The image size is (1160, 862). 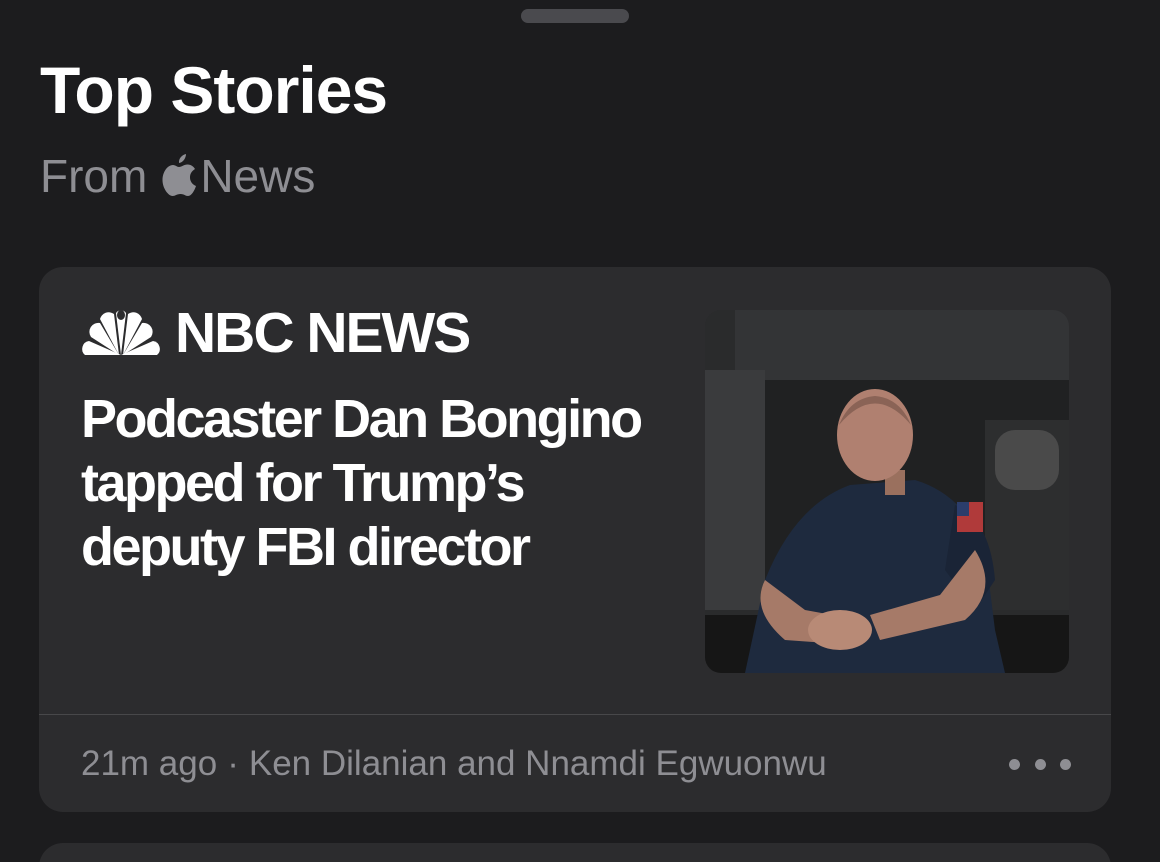 What do you see at coordinates (575, 714) in the screenshot?
I see `card-divider` at bounding box center [575, 714].